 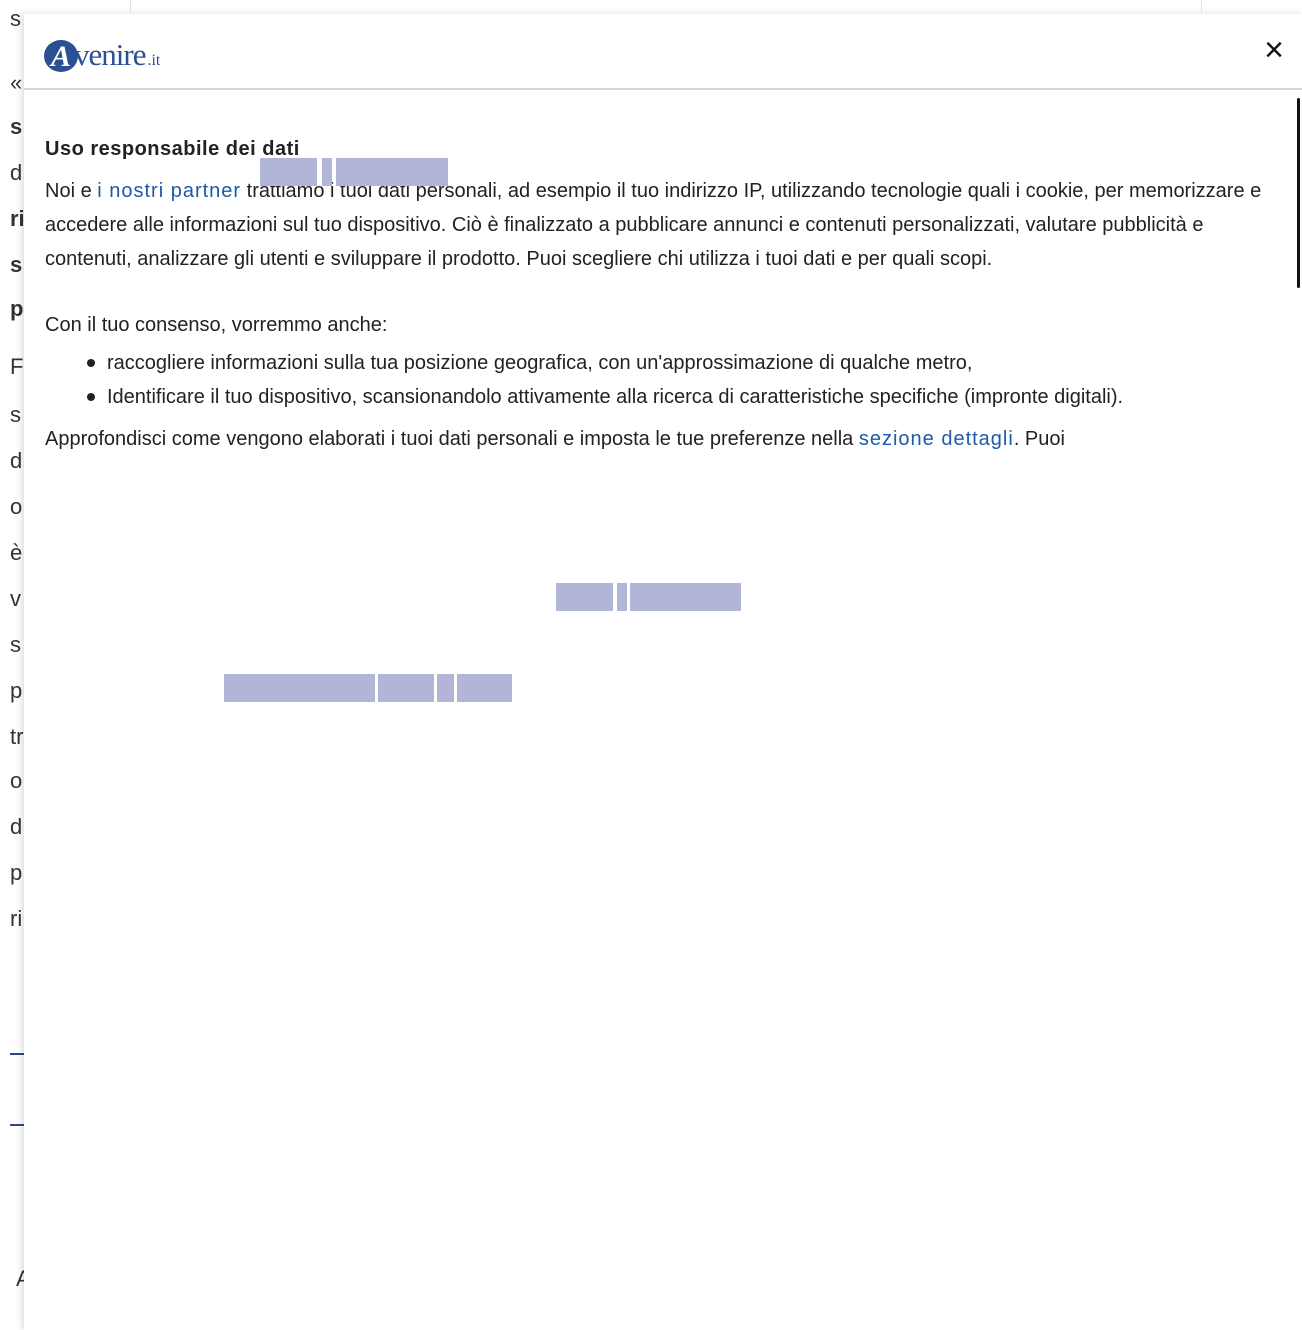 I want to click on avvenire-logo: A venire .it, so click(x=102, y=52).